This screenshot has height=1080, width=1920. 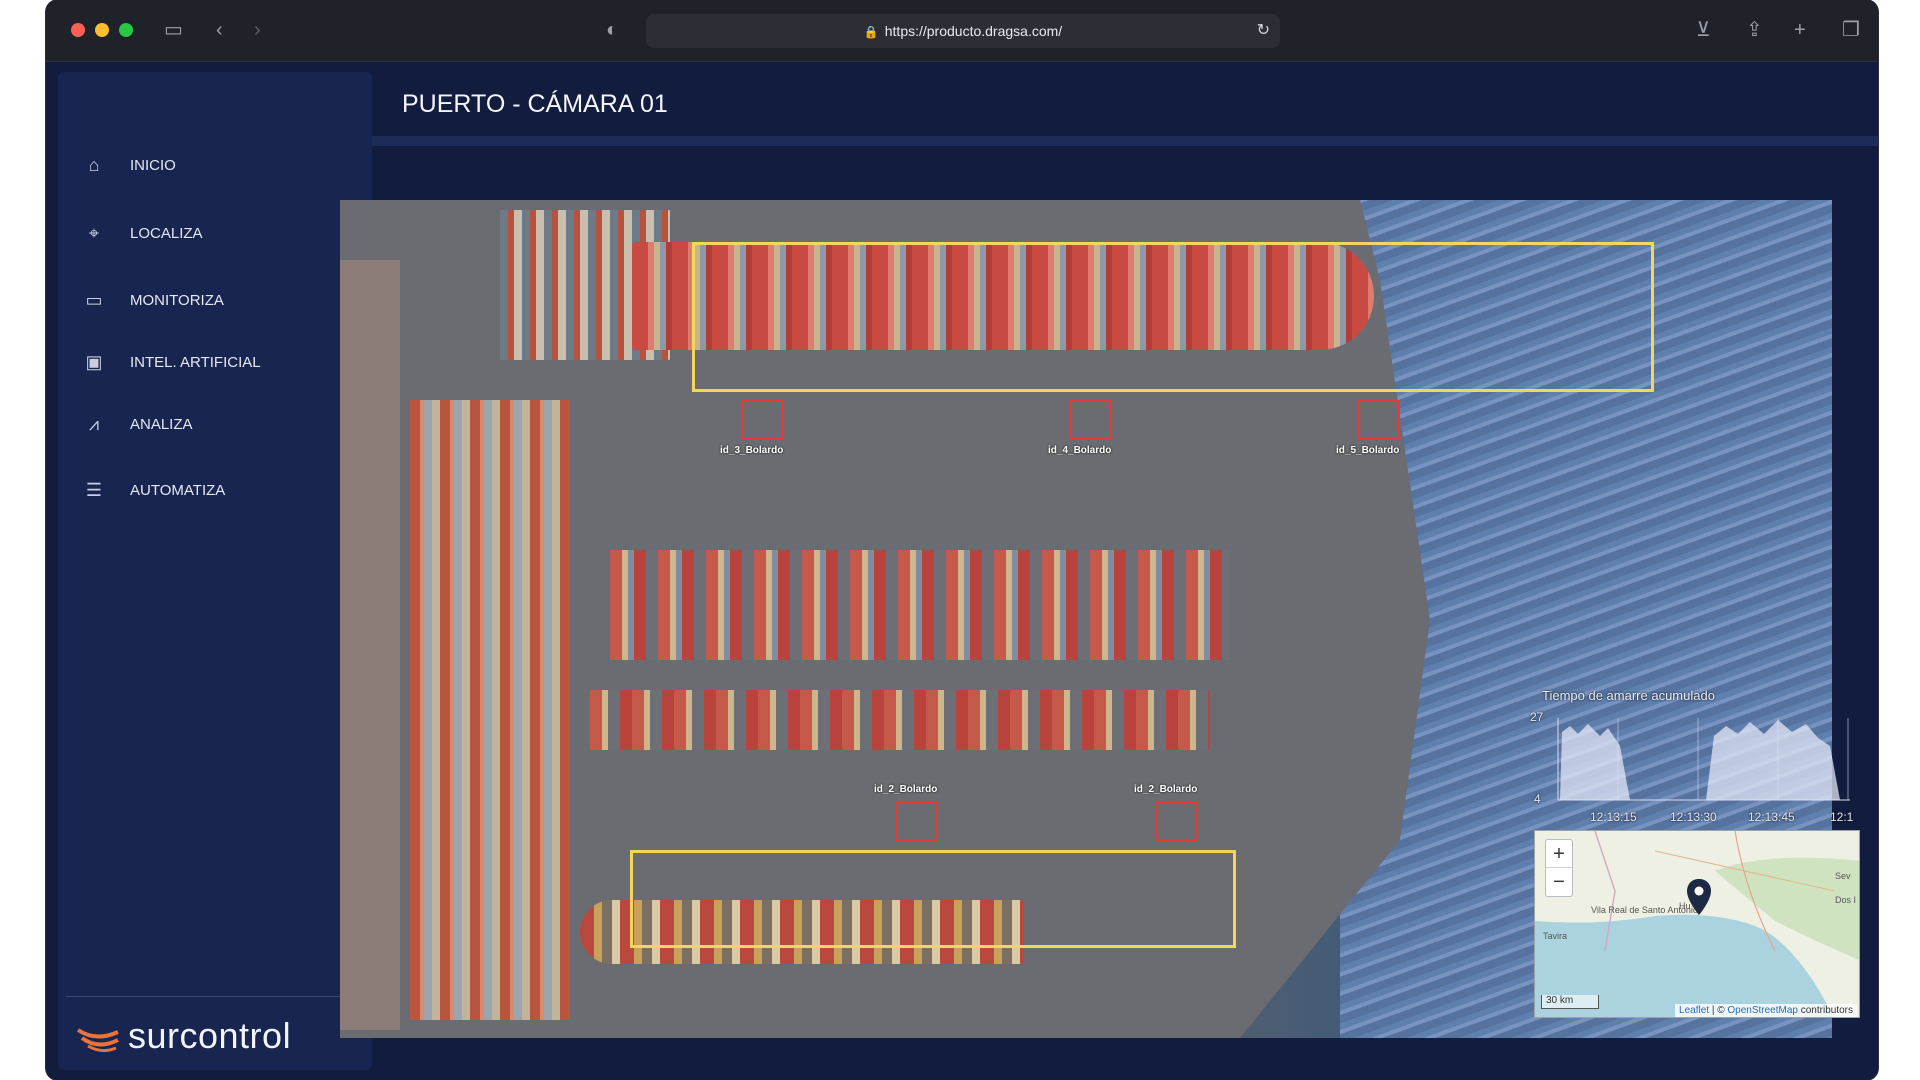 What do you see at coordinates (1825, 1010) in the screenshot?
I see `attribution-tail: contributors` at bounding box center [1825, 1010].